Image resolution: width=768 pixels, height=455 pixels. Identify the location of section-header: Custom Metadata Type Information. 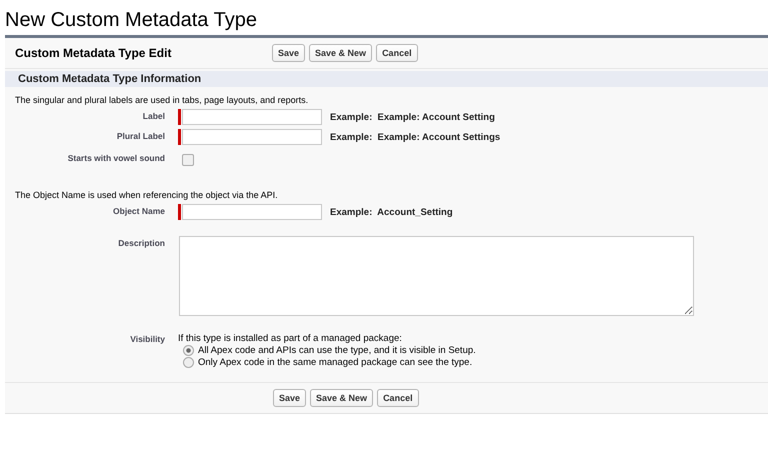
(386, 79).